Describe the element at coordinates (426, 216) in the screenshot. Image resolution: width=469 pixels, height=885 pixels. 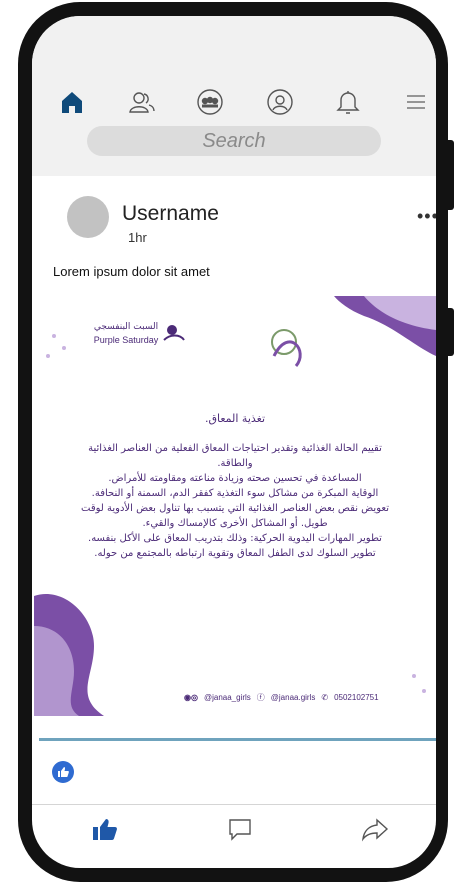
I see `more-options-button: •••` at that location.